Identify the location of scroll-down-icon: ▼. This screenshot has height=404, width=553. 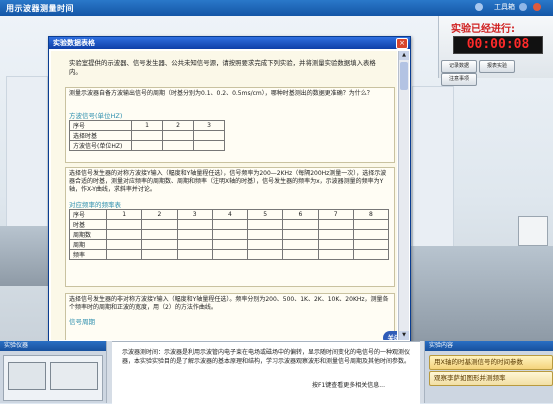
(404, 335).